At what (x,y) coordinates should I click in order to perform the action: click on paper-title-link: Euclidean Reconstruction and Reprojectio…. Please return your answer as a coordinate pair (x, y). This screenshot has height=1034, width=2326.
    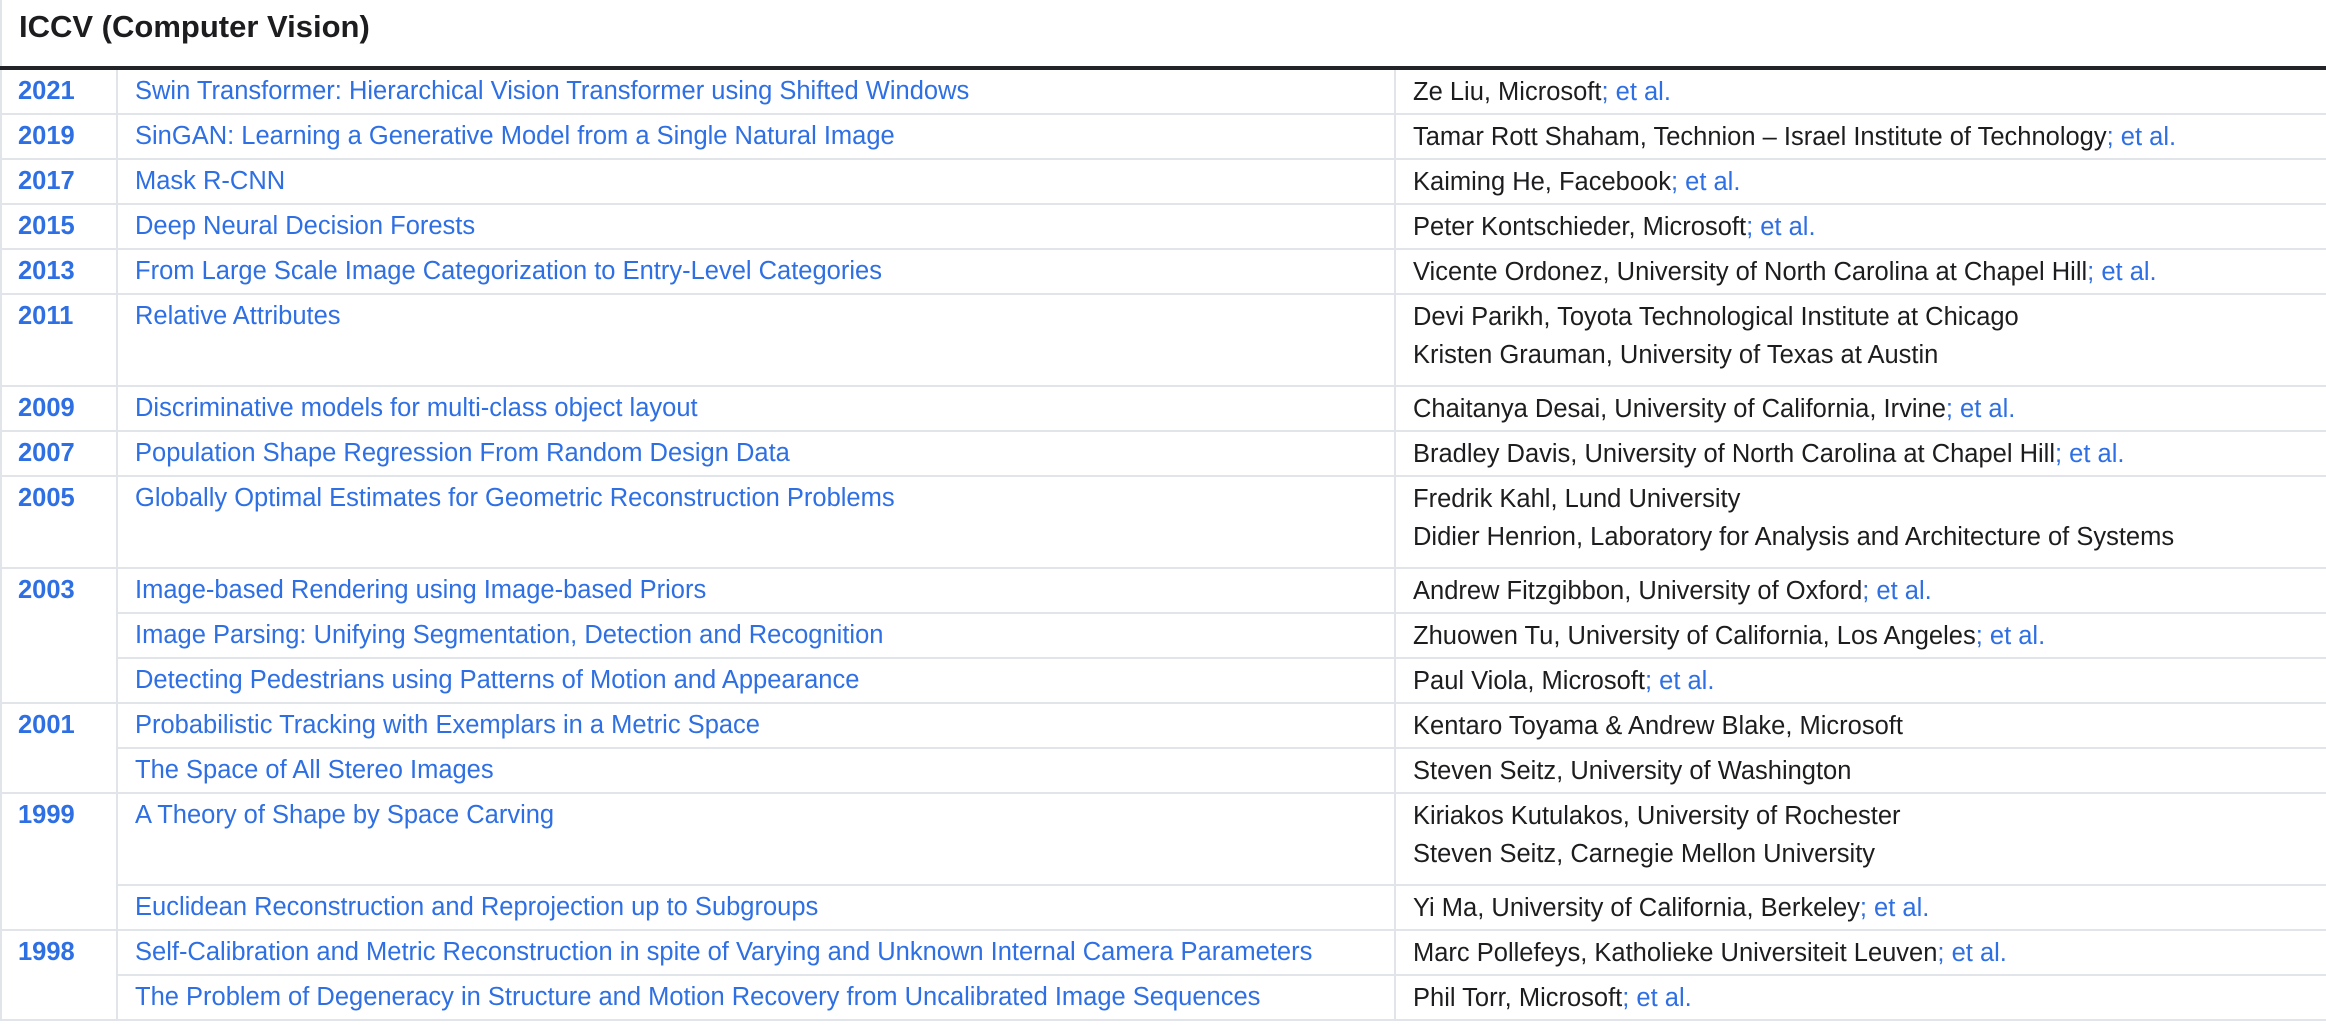
    Looking at the image, I should click on (476, 907).